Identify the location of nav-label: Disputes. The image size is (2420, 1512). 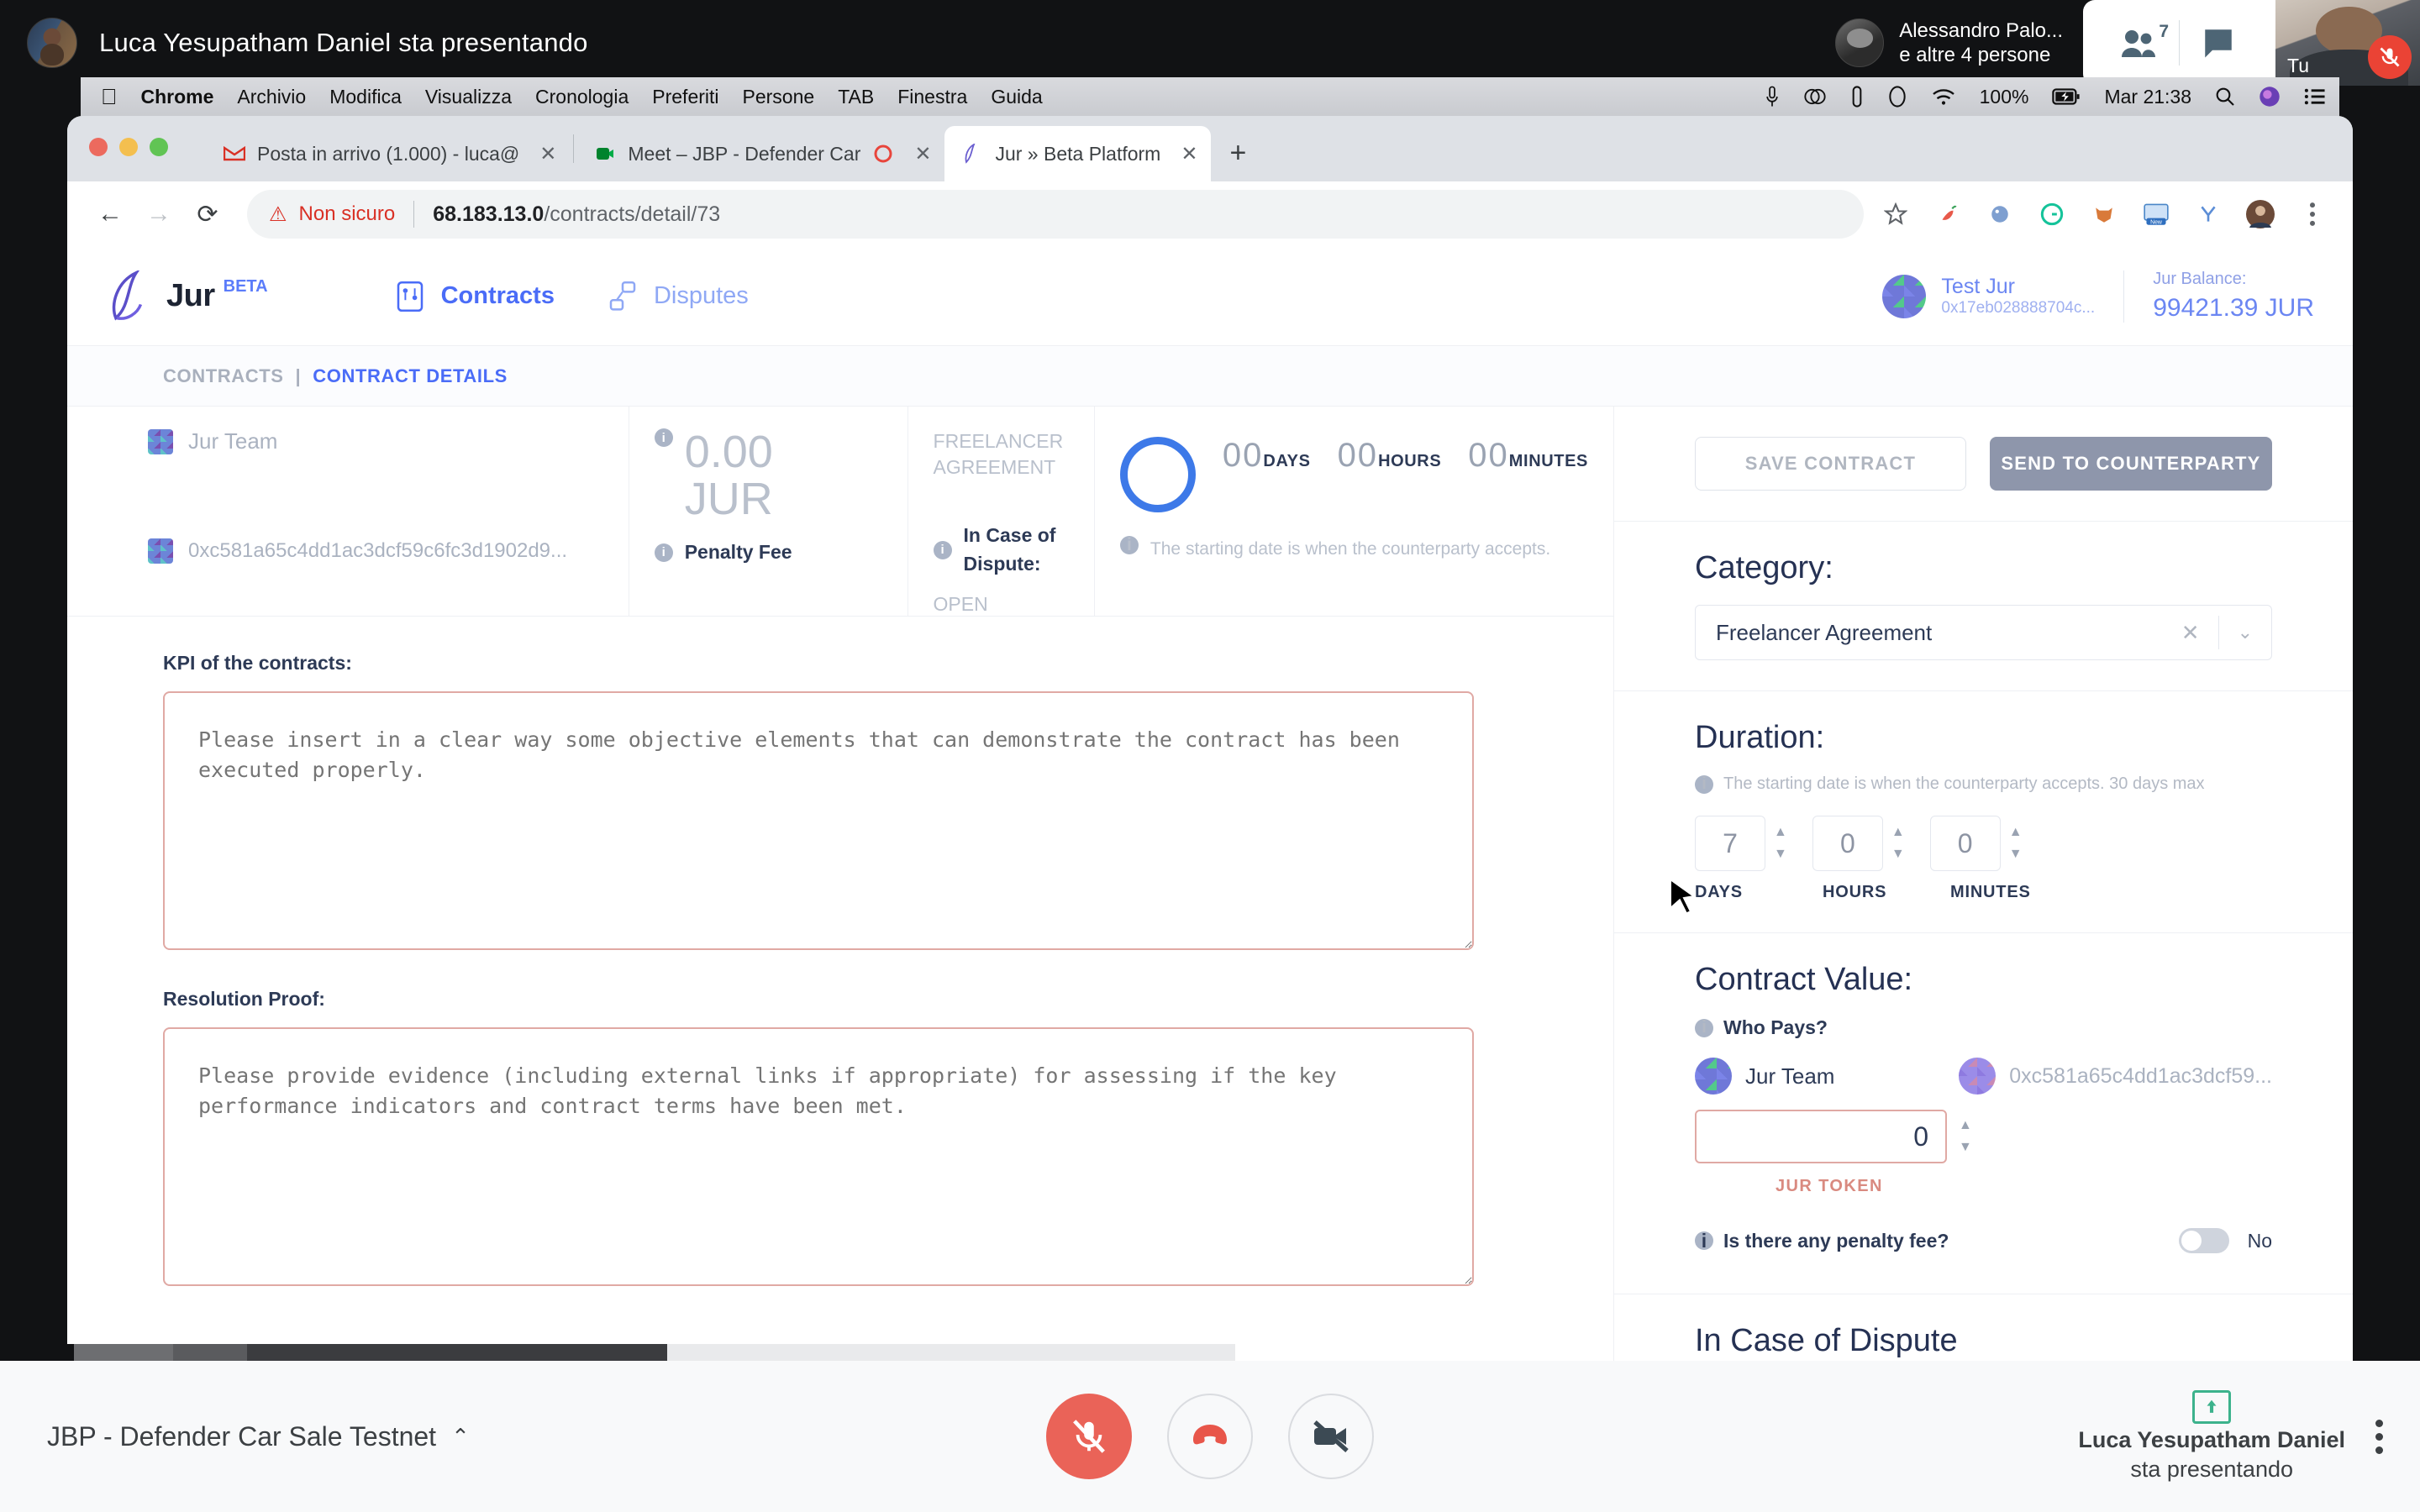
(701, 295).